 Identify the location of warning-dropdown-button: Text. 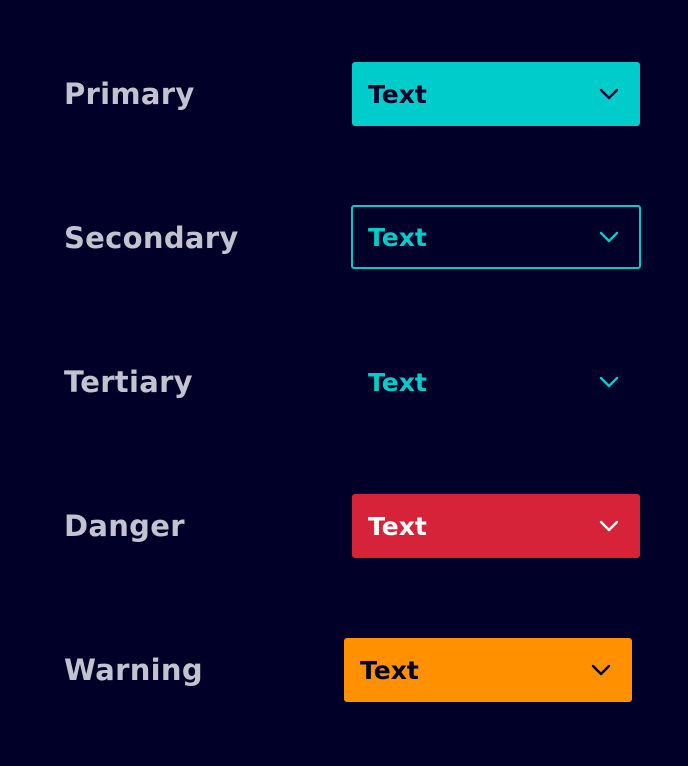
(488, 670).